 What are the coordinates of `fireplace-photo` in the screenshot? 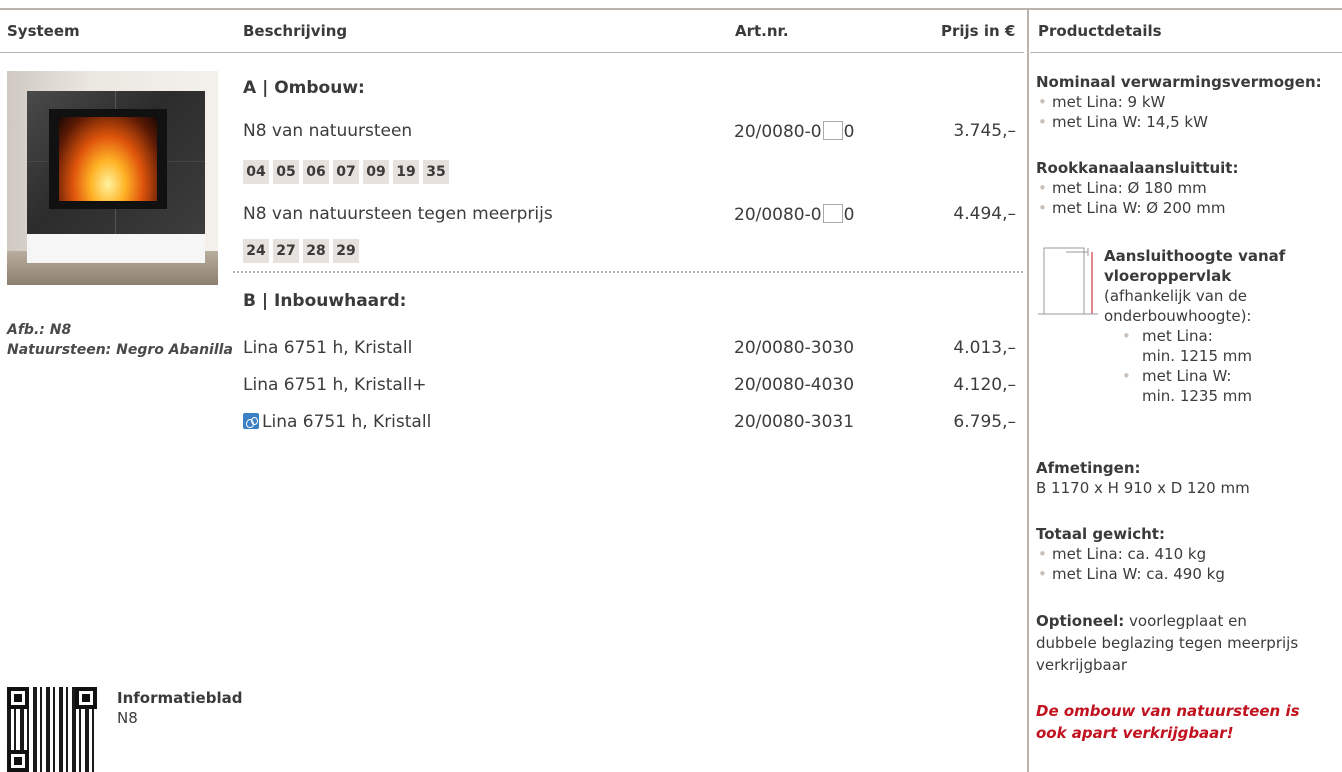 It's located at (112, 178).